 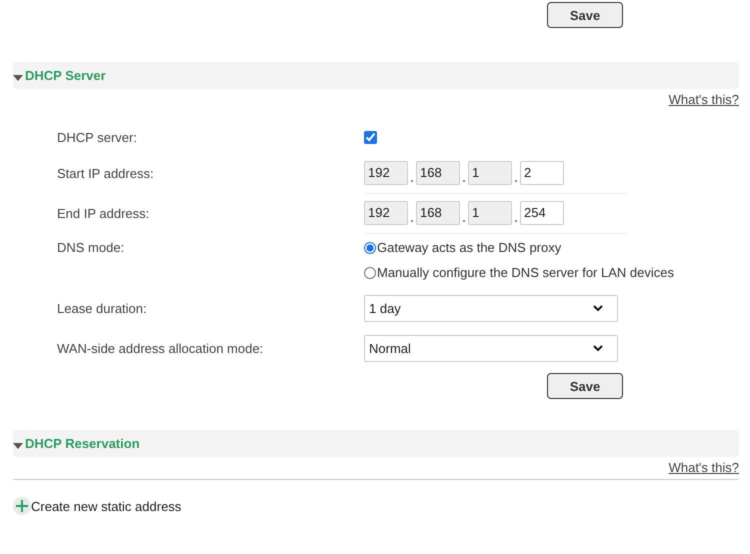 I want to click on radio-option: Manually configure the DNS server for LAN devices, so click(x=519, y=272).